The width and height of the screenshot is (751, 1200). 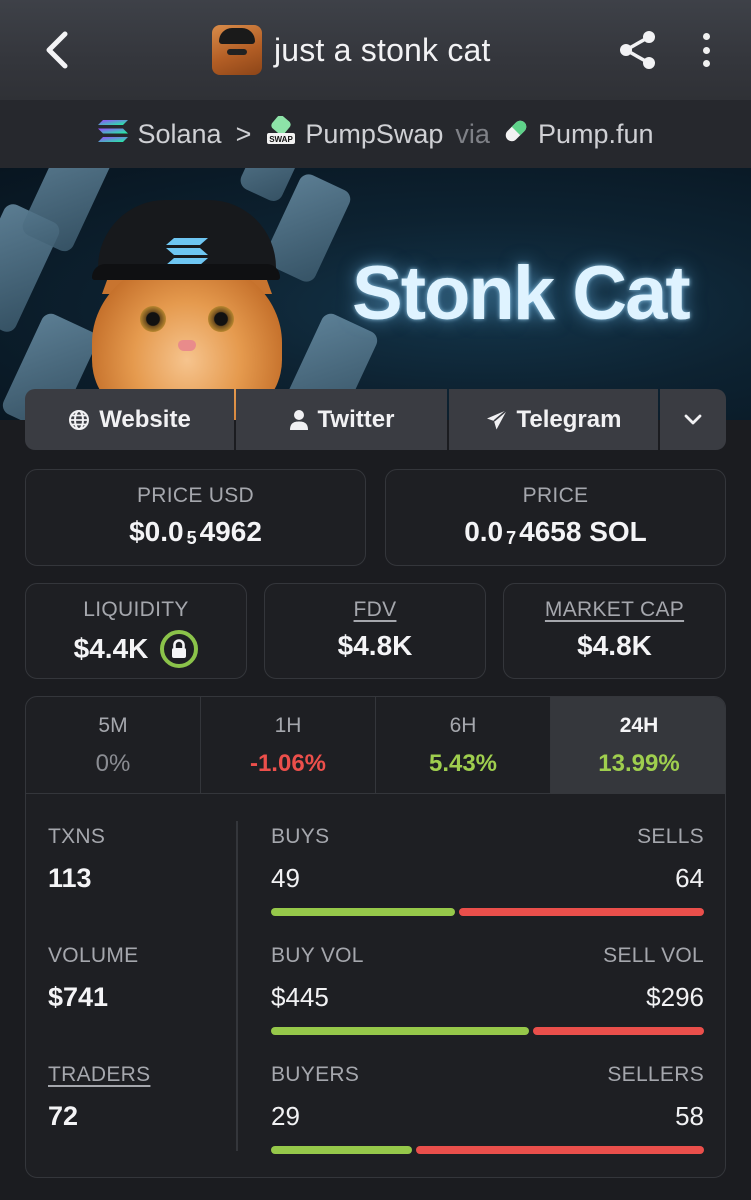 What do you see at coordinates (191, 537) in the screenshot?
I see `zero-count: 5` at bounding box center [191, 537].